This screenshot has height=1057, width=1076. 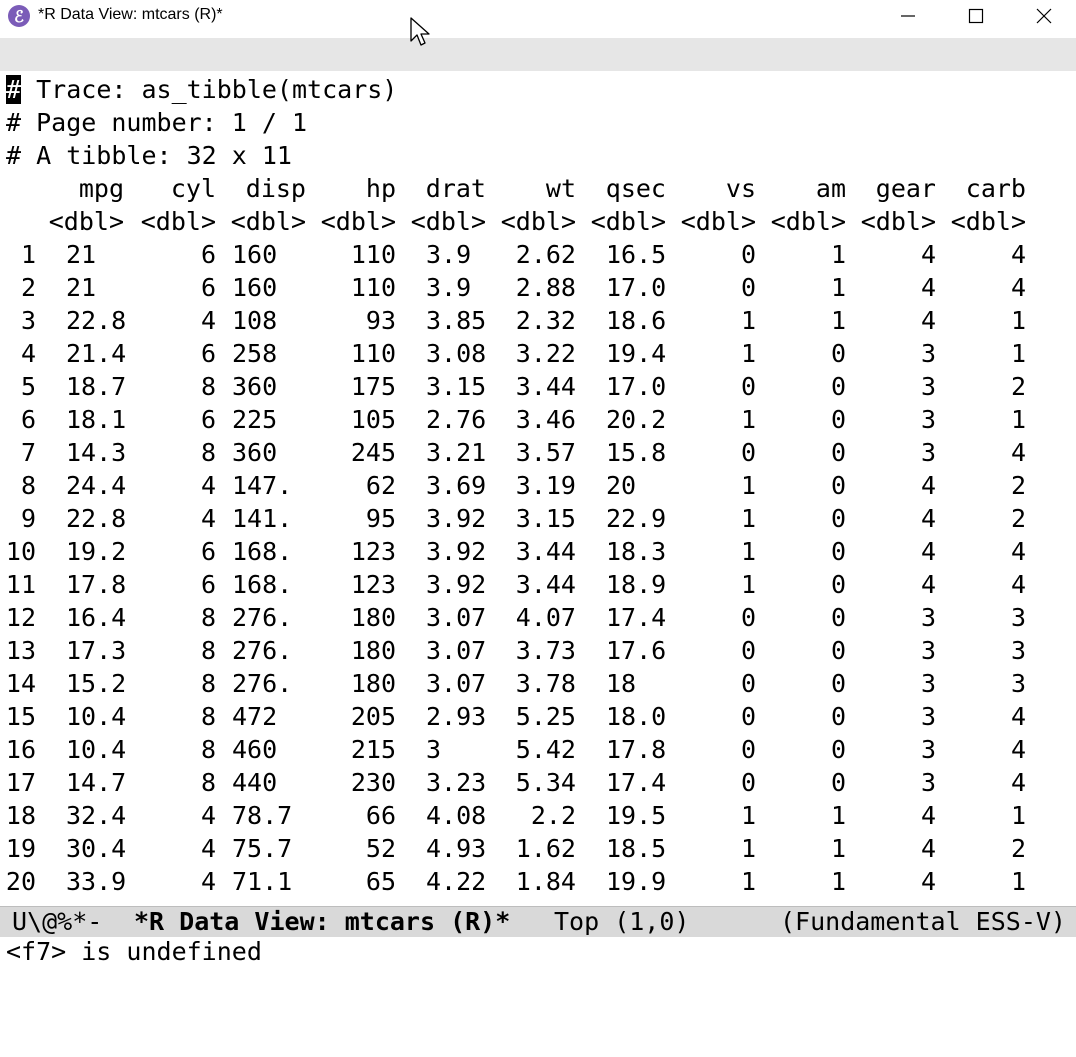 I want to click on cell-carb: 1, so click(x=1018, y=353).